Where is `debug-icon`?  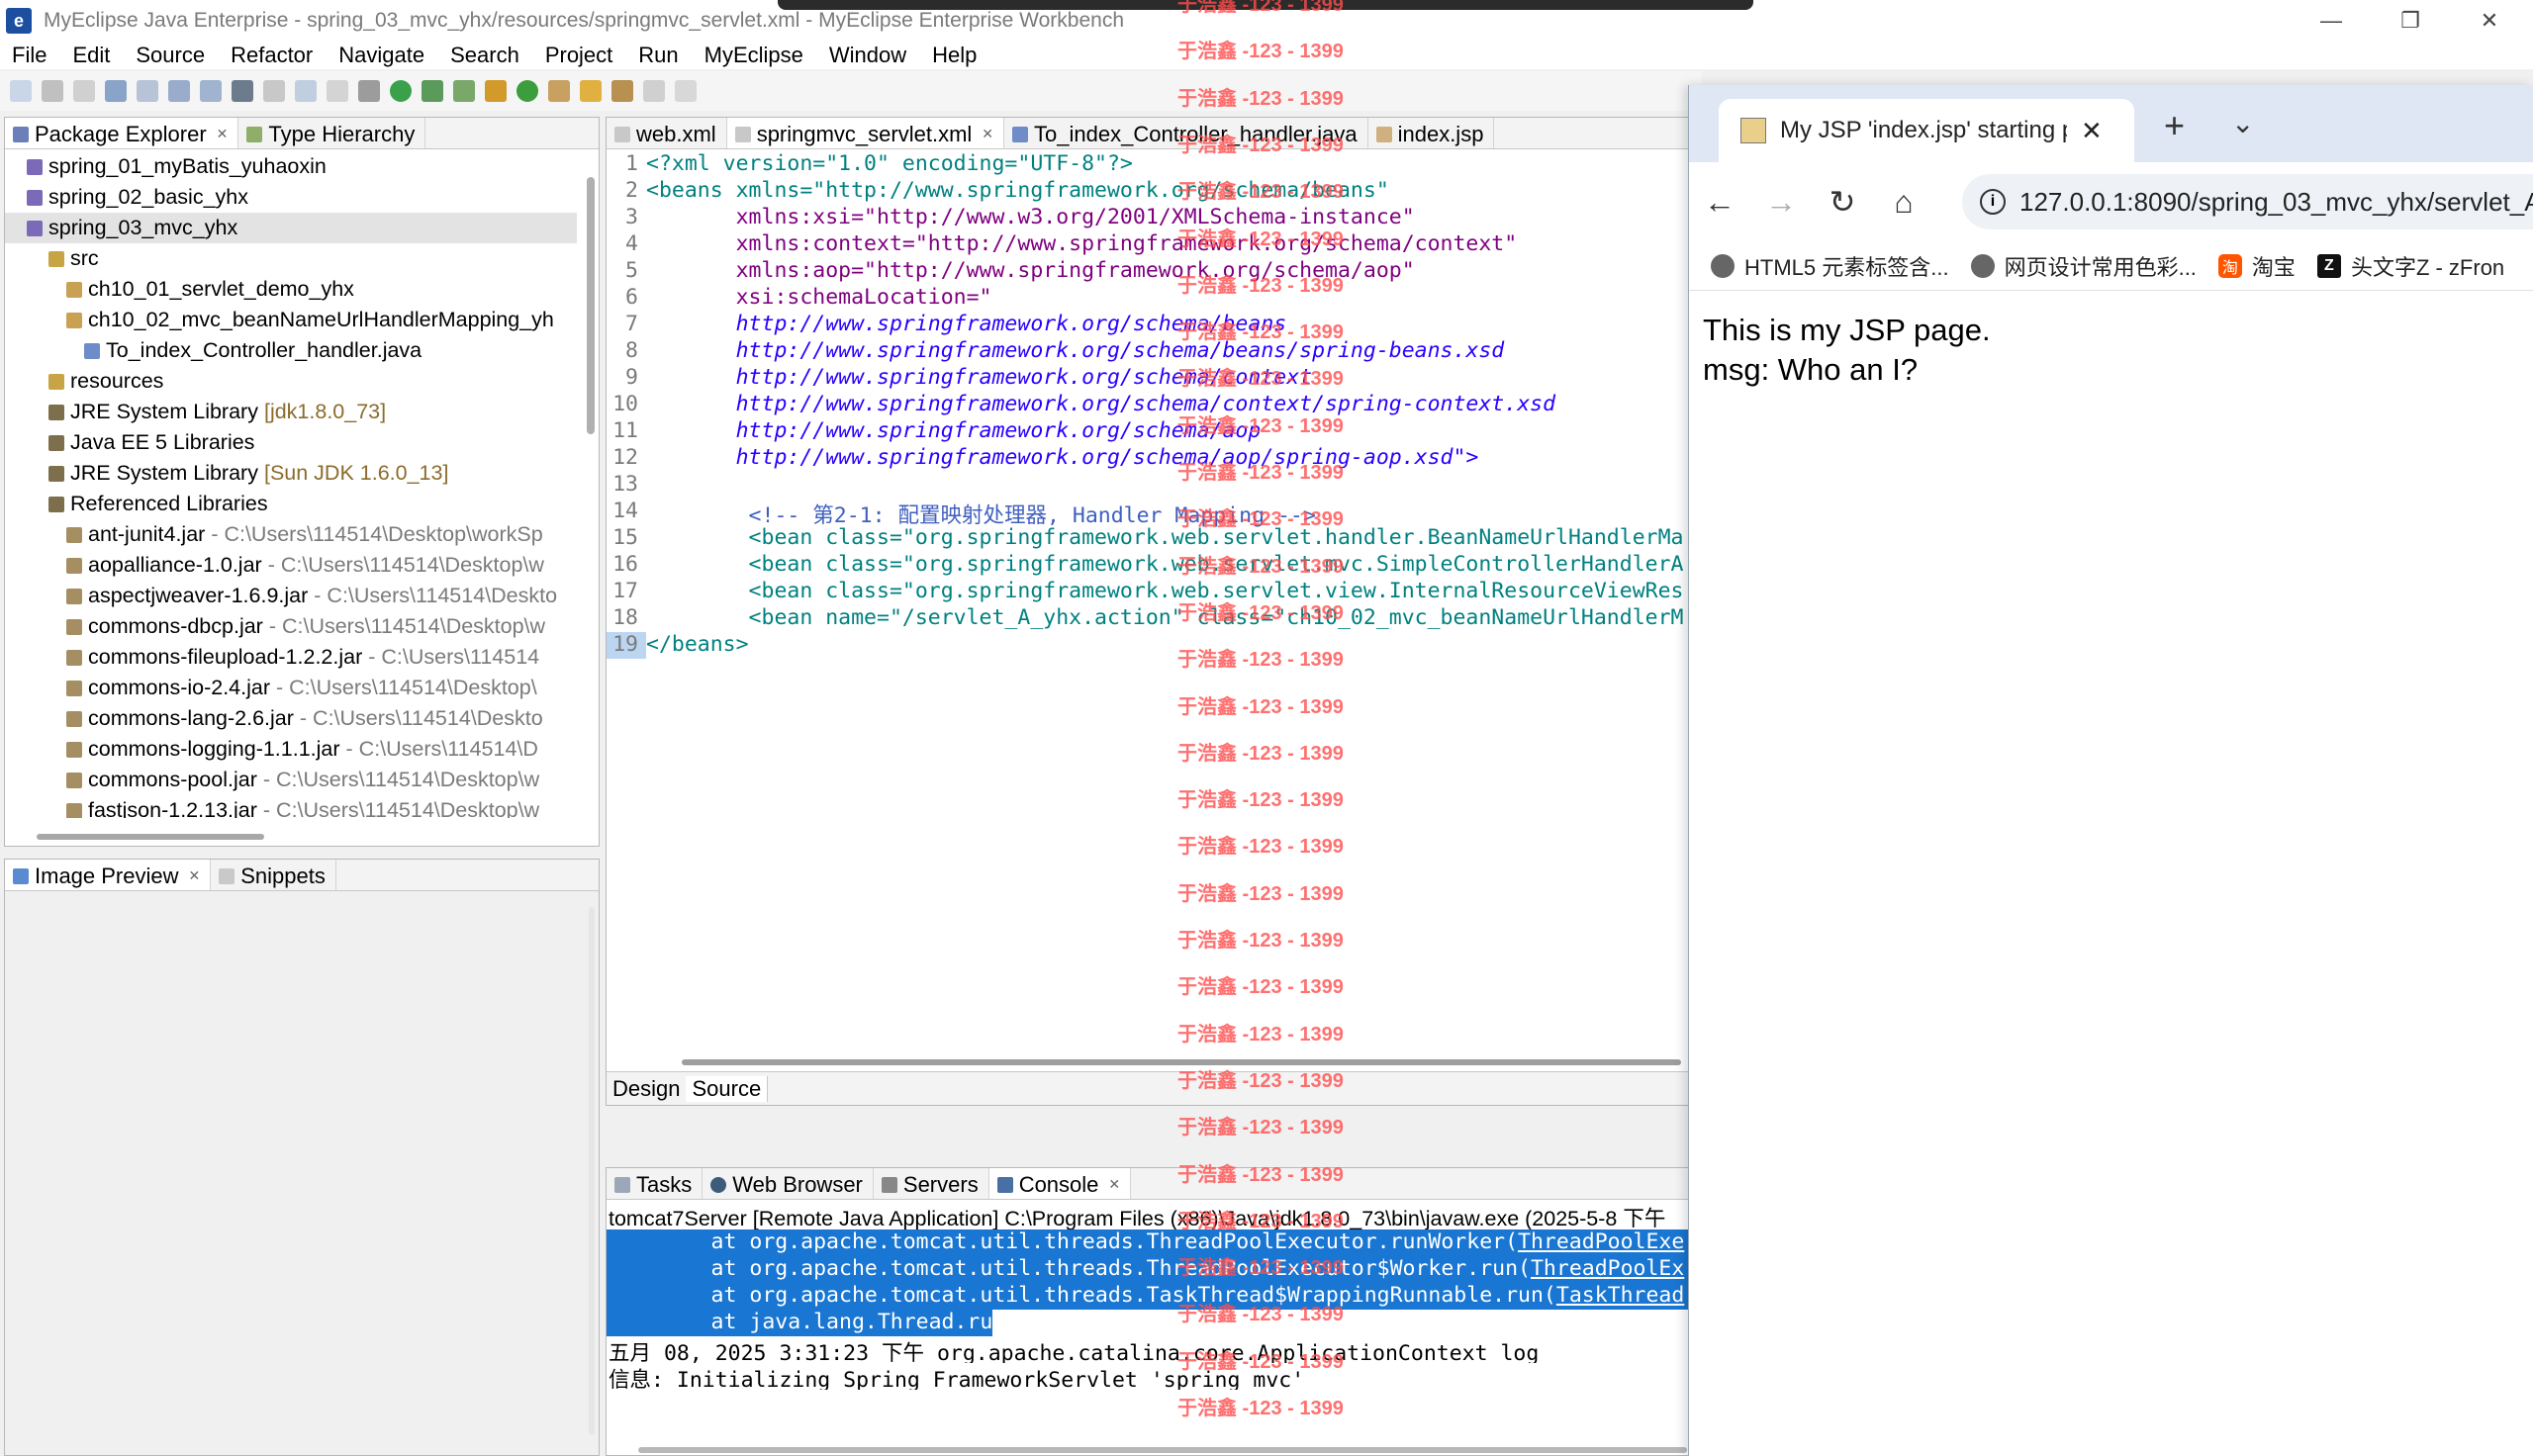 debug-icon is located at coordinates (432, 91).